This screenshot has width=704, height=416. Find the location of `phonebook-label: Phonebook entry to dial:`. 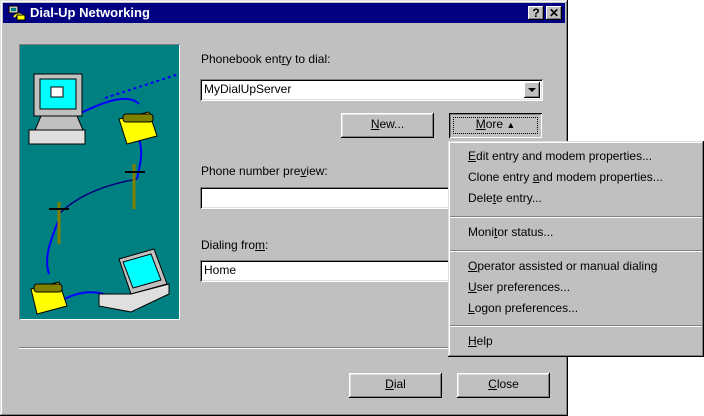

phonebook-label: Phonebook entry to dial: is located at coordinates (265, 59).